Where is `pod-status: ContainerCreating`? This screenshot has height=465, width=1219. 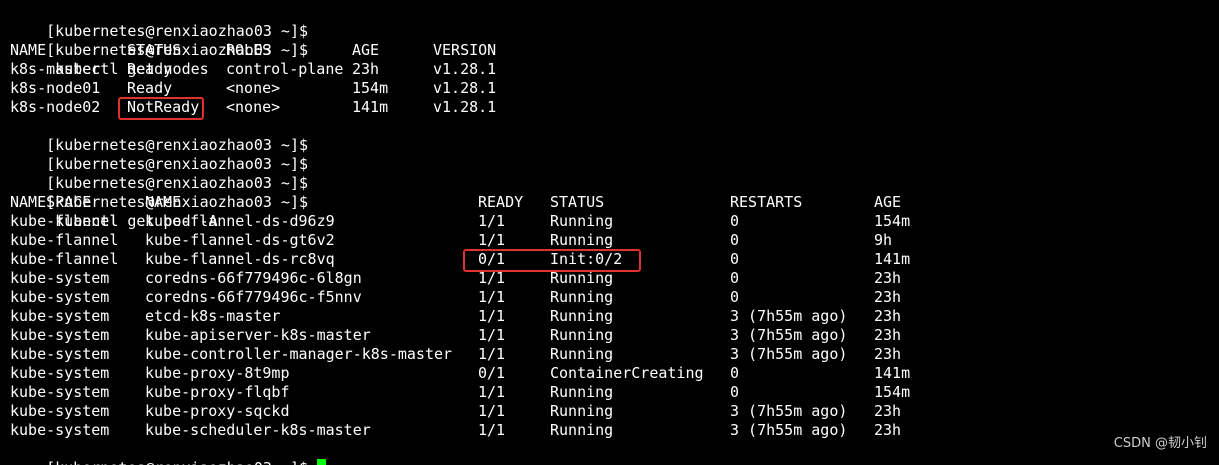 pod-status: ContainerCreating is located at coordinates (627, 373).